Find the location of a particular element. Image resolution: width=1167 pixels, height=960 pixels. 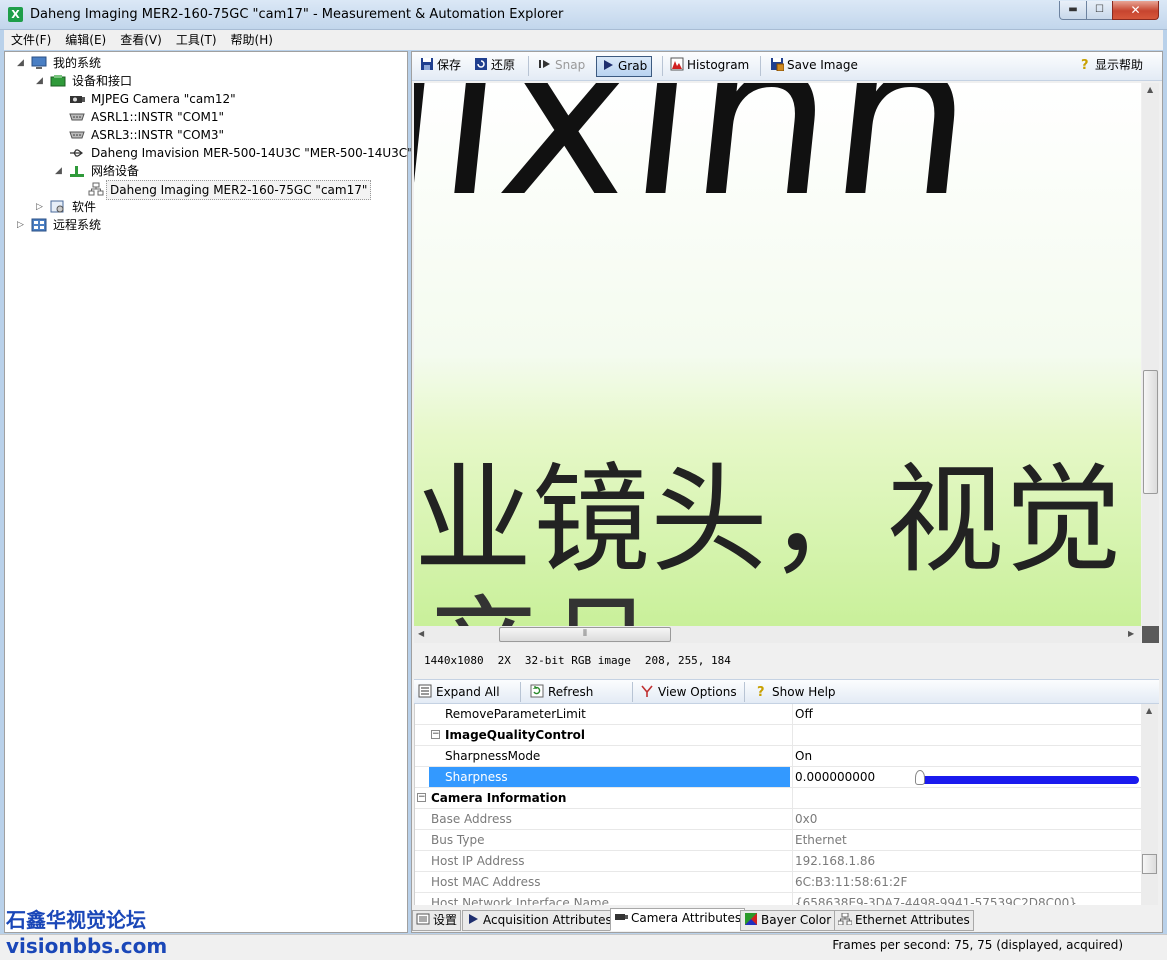

tree-item-devices: ◢ 设备和接口 is located at coordinates (136, 81).